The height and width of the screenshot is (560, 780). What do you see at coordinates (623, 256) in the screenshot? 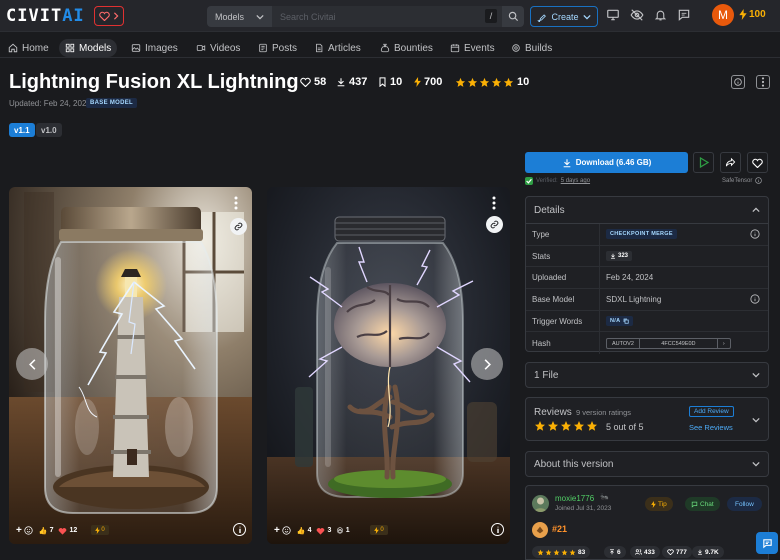
I see `stats-downloads-count: 323` at bounding box center [623, 256].